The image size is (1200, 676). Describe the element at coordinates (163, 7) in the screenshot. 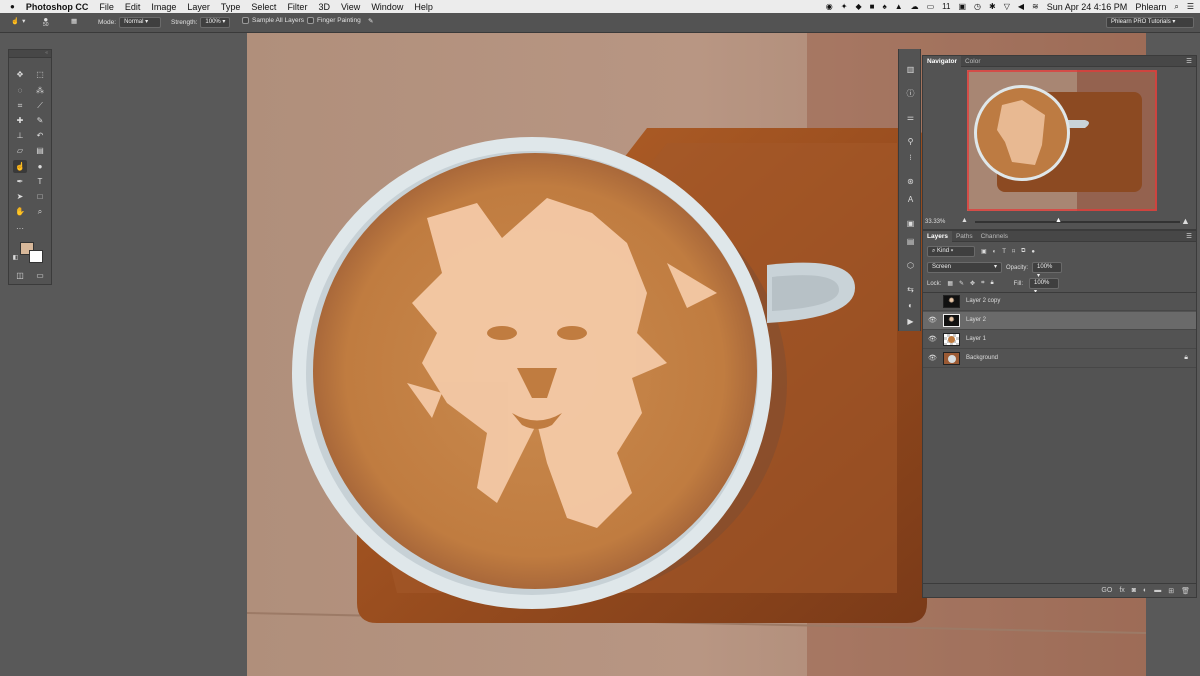

I see `menu-image: Image` at that location.